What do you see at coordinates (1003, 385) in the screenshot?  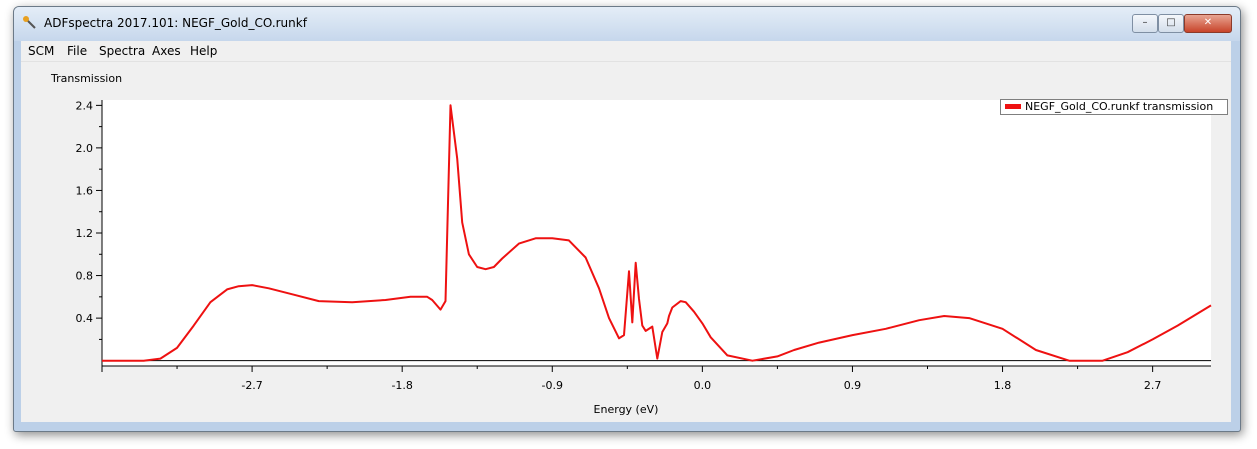 I see `x-tick-label: 1.8` at bounding box center [1003, 385].